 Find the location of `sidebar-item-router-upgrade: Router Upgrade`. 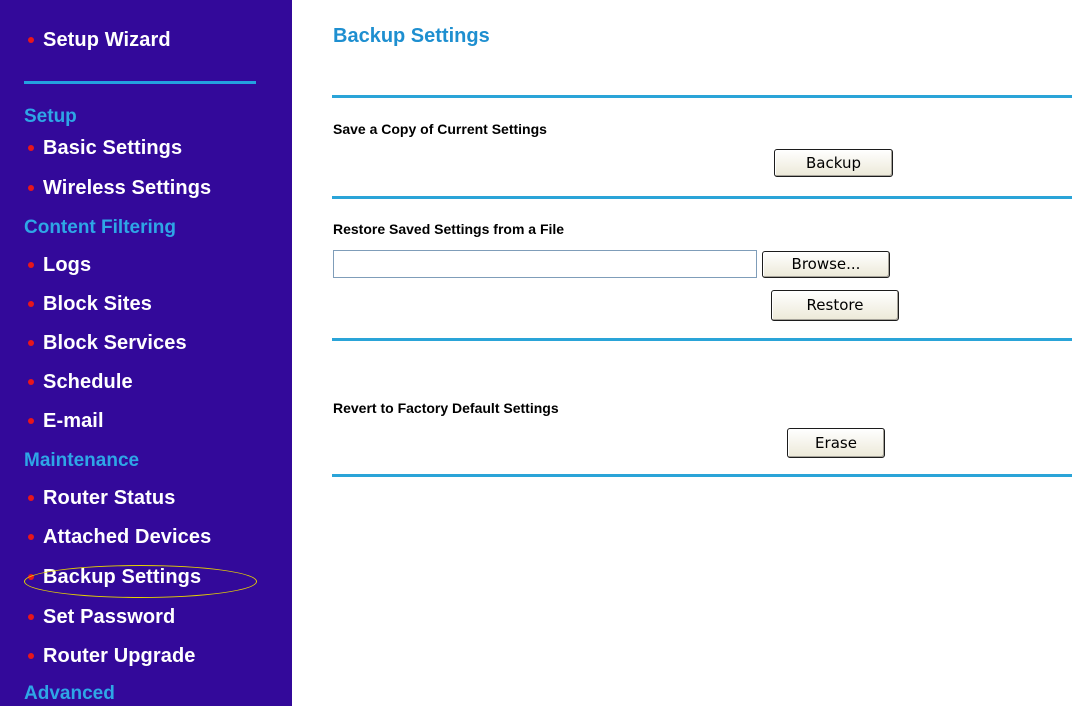

sidebar-item-router-upgrade: Router Upgrade is located at coordinates (146, 657).